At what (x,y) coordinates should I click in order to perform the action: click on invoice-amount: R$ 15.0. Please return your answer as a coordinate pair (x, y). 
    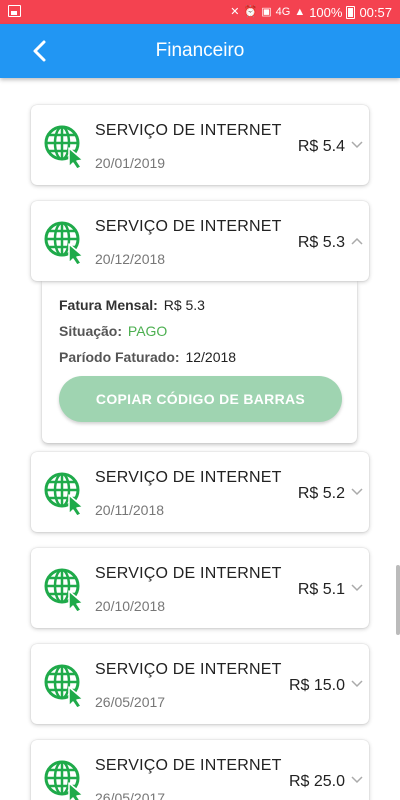
    Looking at the image, I should click on (316, 685).